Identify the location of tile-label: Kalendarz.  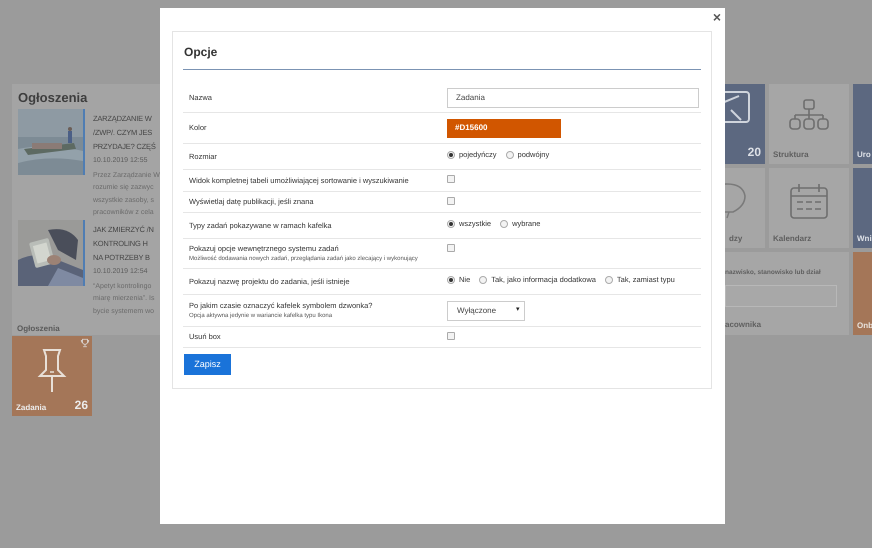
(792, 239).